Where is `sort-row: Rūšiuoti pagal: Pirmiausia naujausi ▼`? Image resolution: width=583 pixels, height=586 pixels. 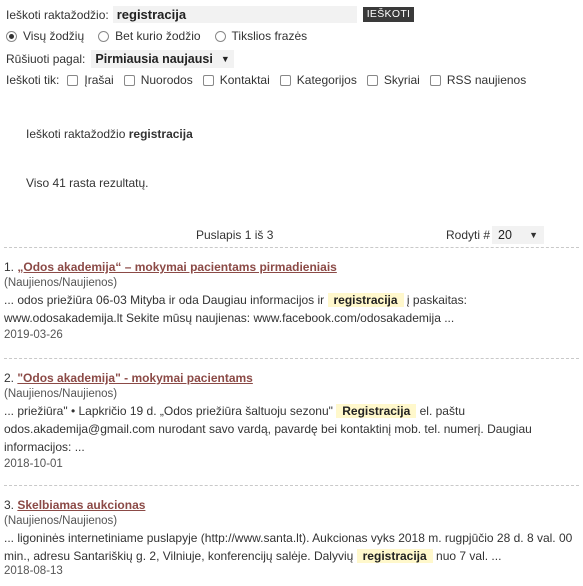 sort-row: Rūšiuoti pagal: Pirmiausia naujausi ▼ is located at coordinates (120, 59).